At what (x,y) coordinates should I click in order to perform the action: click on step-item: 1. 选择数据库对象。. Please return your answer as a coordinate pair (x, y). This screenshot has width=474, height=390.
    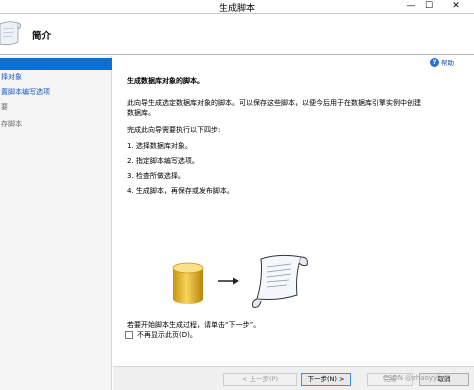
    Looking at the image, I should click on (159, 146).